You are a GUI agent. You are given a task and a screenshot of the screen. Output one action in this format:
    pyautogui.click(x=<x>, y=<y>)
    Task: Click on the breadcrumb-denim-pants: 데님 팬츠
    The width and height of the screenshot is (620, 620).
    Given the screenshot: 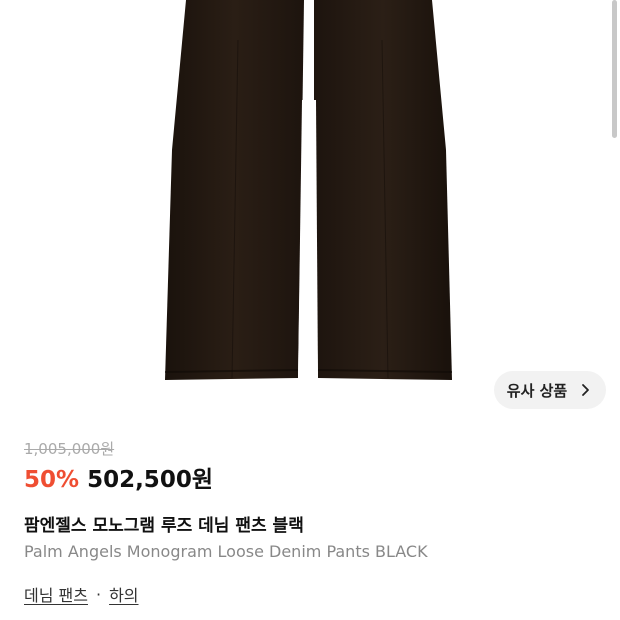 What is the action you would take?
    pyautogui.click(x=56, y=594)
    